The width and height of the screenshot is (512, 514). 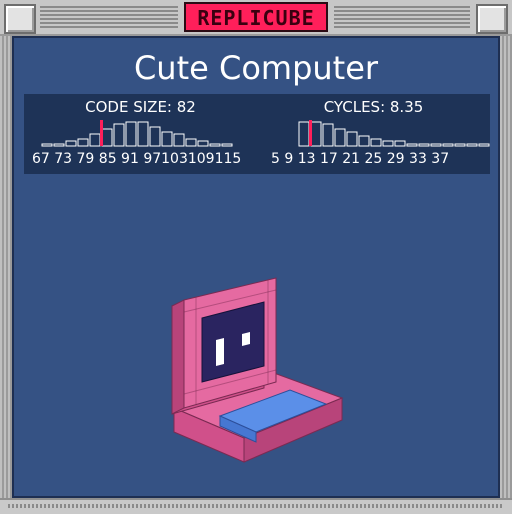 I want to click on code-size-label: CODE SIZE: 82, so click(x=140, y=107).